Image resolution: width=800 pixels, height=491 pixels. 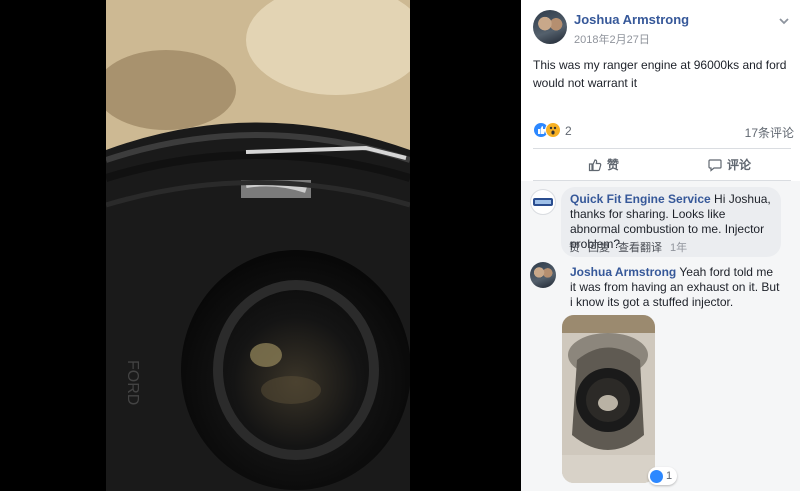 I want to click on wow-reaction-icon, so click(x=553, y=130).